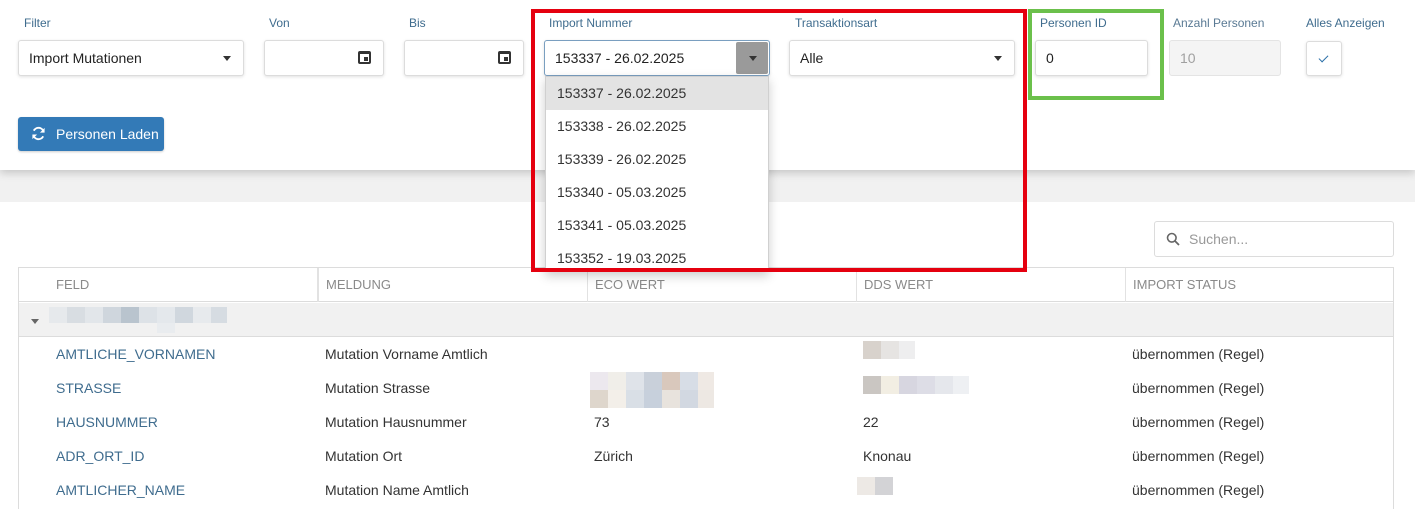  I want to click on import-nummer-label: Import Nummer, so click(591, 23).